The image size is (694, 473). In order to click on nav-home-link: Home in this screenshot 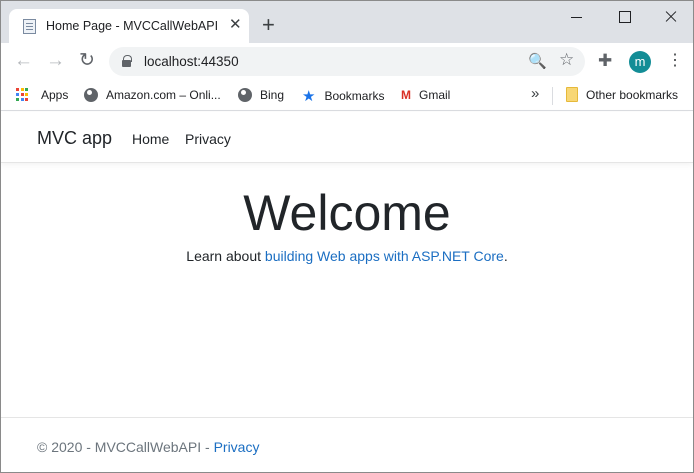, I will do `click(150, 139)`.